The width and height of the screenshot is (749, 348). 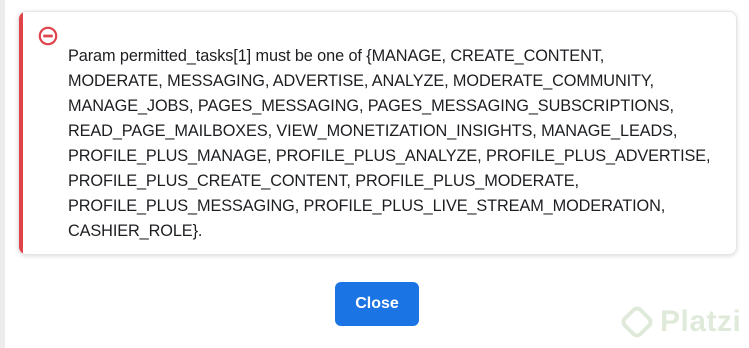 I want to click on watermark-text: Platzi, so click(x=701, y=321).